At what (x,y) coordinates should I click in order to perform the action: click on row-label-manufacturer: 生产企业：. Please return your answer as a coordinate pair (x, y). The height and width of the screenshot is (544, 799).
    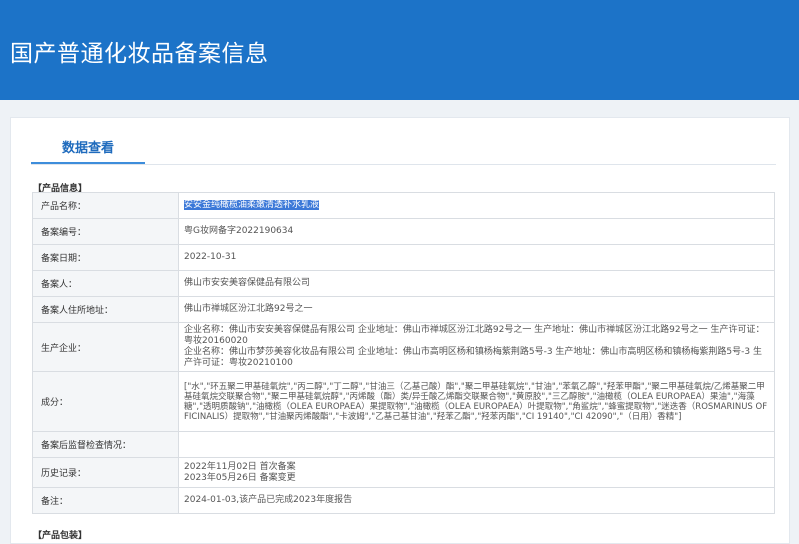
    Looking at the image, I should click on (105, 347).